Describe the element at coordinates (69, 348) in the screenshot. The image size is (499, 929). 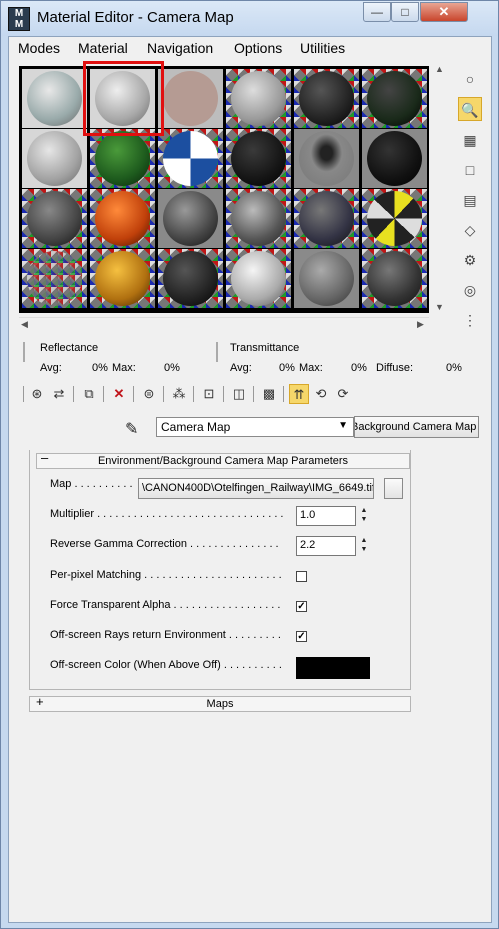
I see `reflectance-label: Reflectance` at that location.